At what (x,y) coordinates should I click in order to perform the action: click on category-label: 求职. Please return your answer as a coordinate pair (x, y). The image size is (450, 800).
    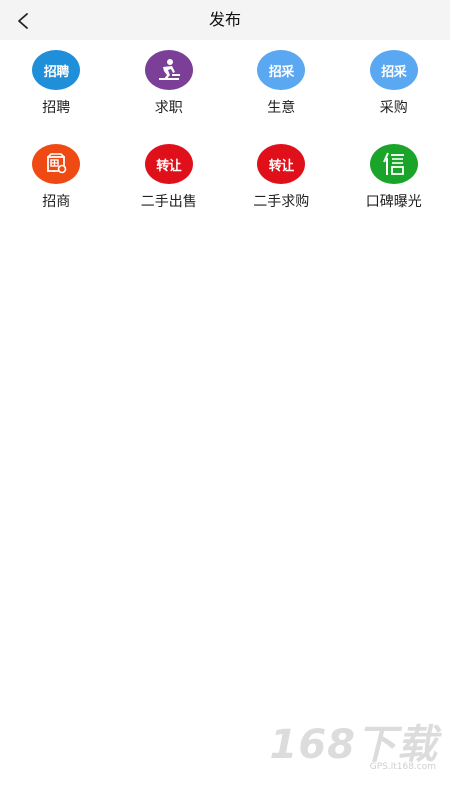
    Looking at the image, I should click on (168, 108).